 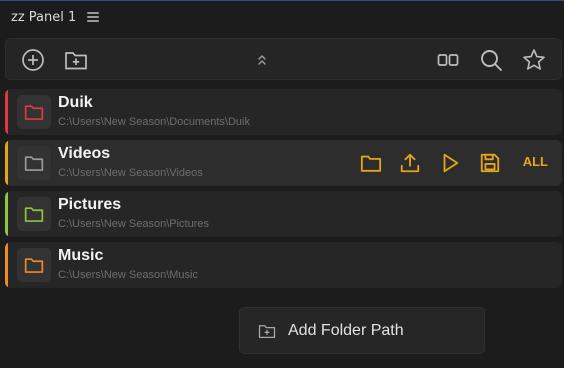 I want to click on add-folder-path-button: Add Folder Path, so click(x=362, y=330).